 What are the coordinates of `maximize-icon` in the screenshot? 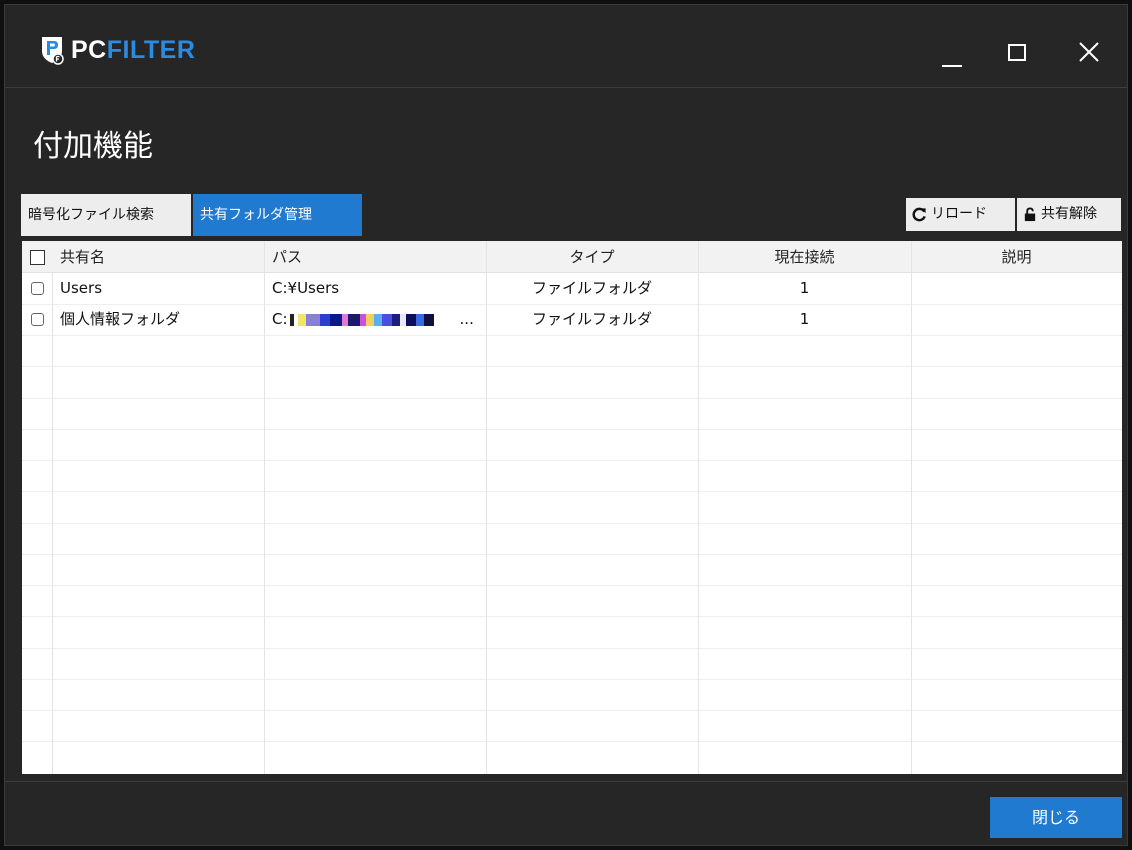 It's located at (1017, 52).